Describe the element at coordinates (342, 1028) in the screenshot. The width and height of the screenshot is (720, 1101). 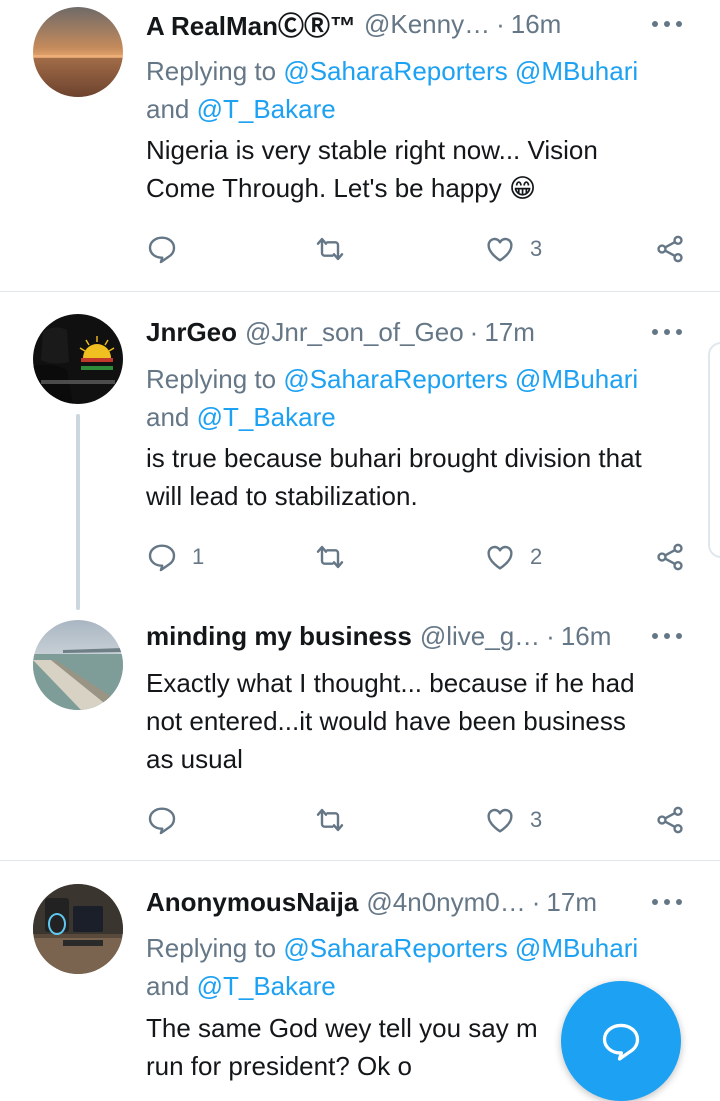
I see `tweet-text-line: The same God wey tell you say m` at that location.